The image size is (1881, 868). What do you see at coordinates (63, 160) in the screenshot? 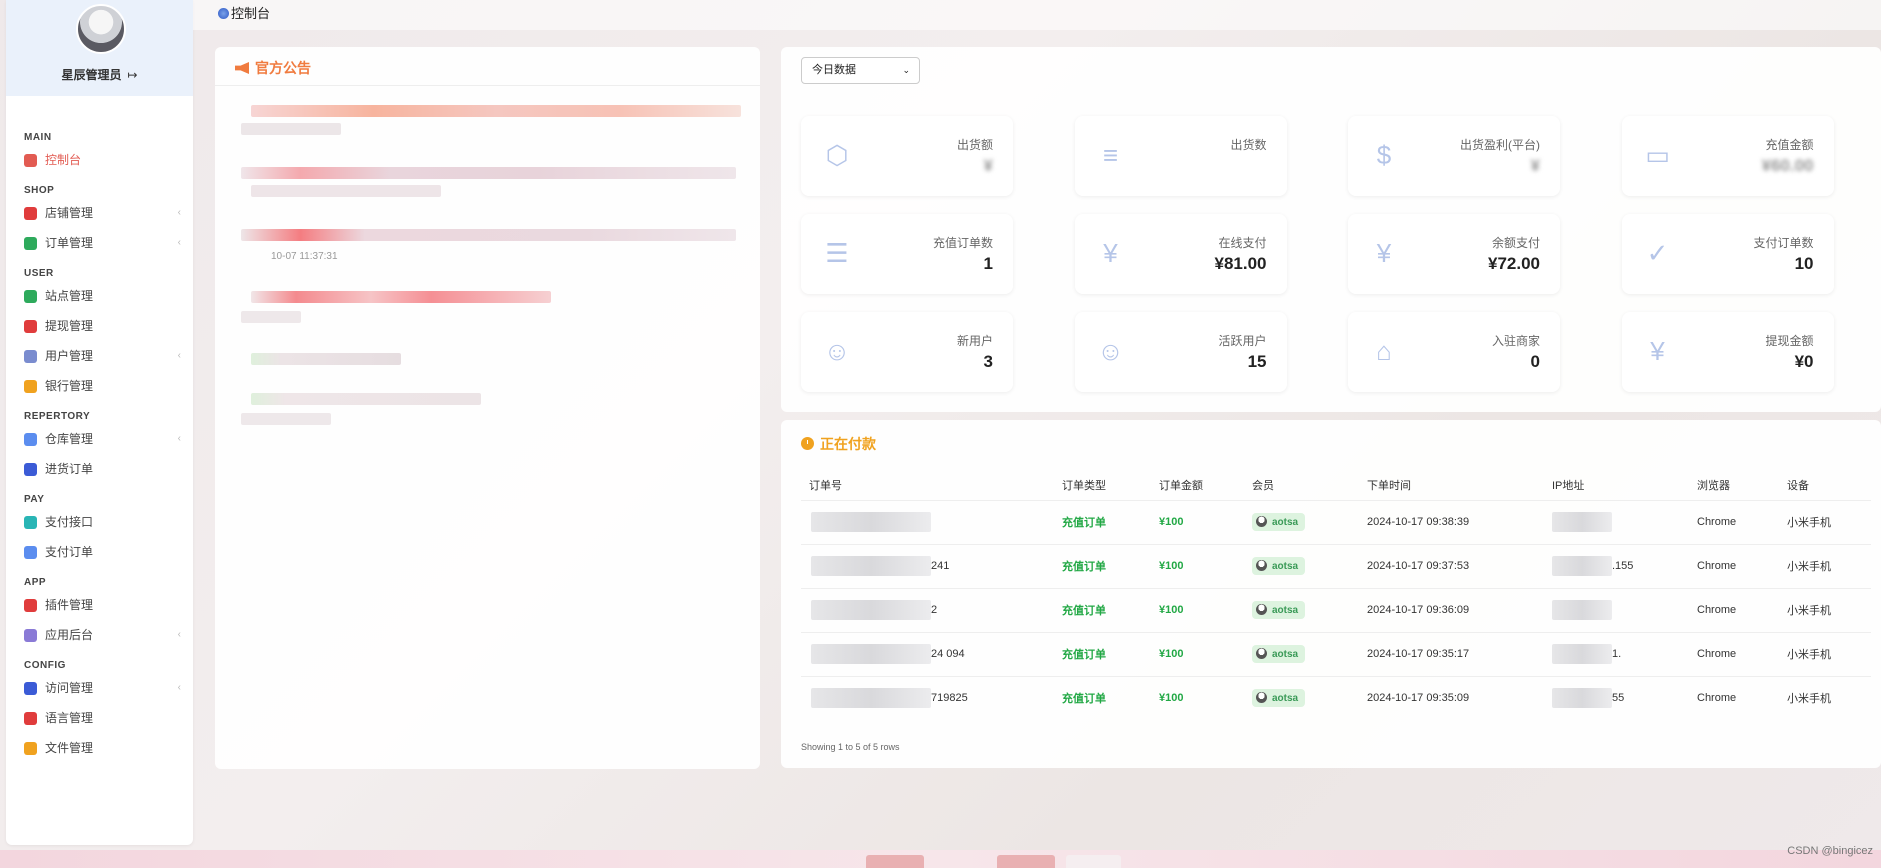
I see `sidebar-item-label: 控制台` at bounding box center [63, 160].